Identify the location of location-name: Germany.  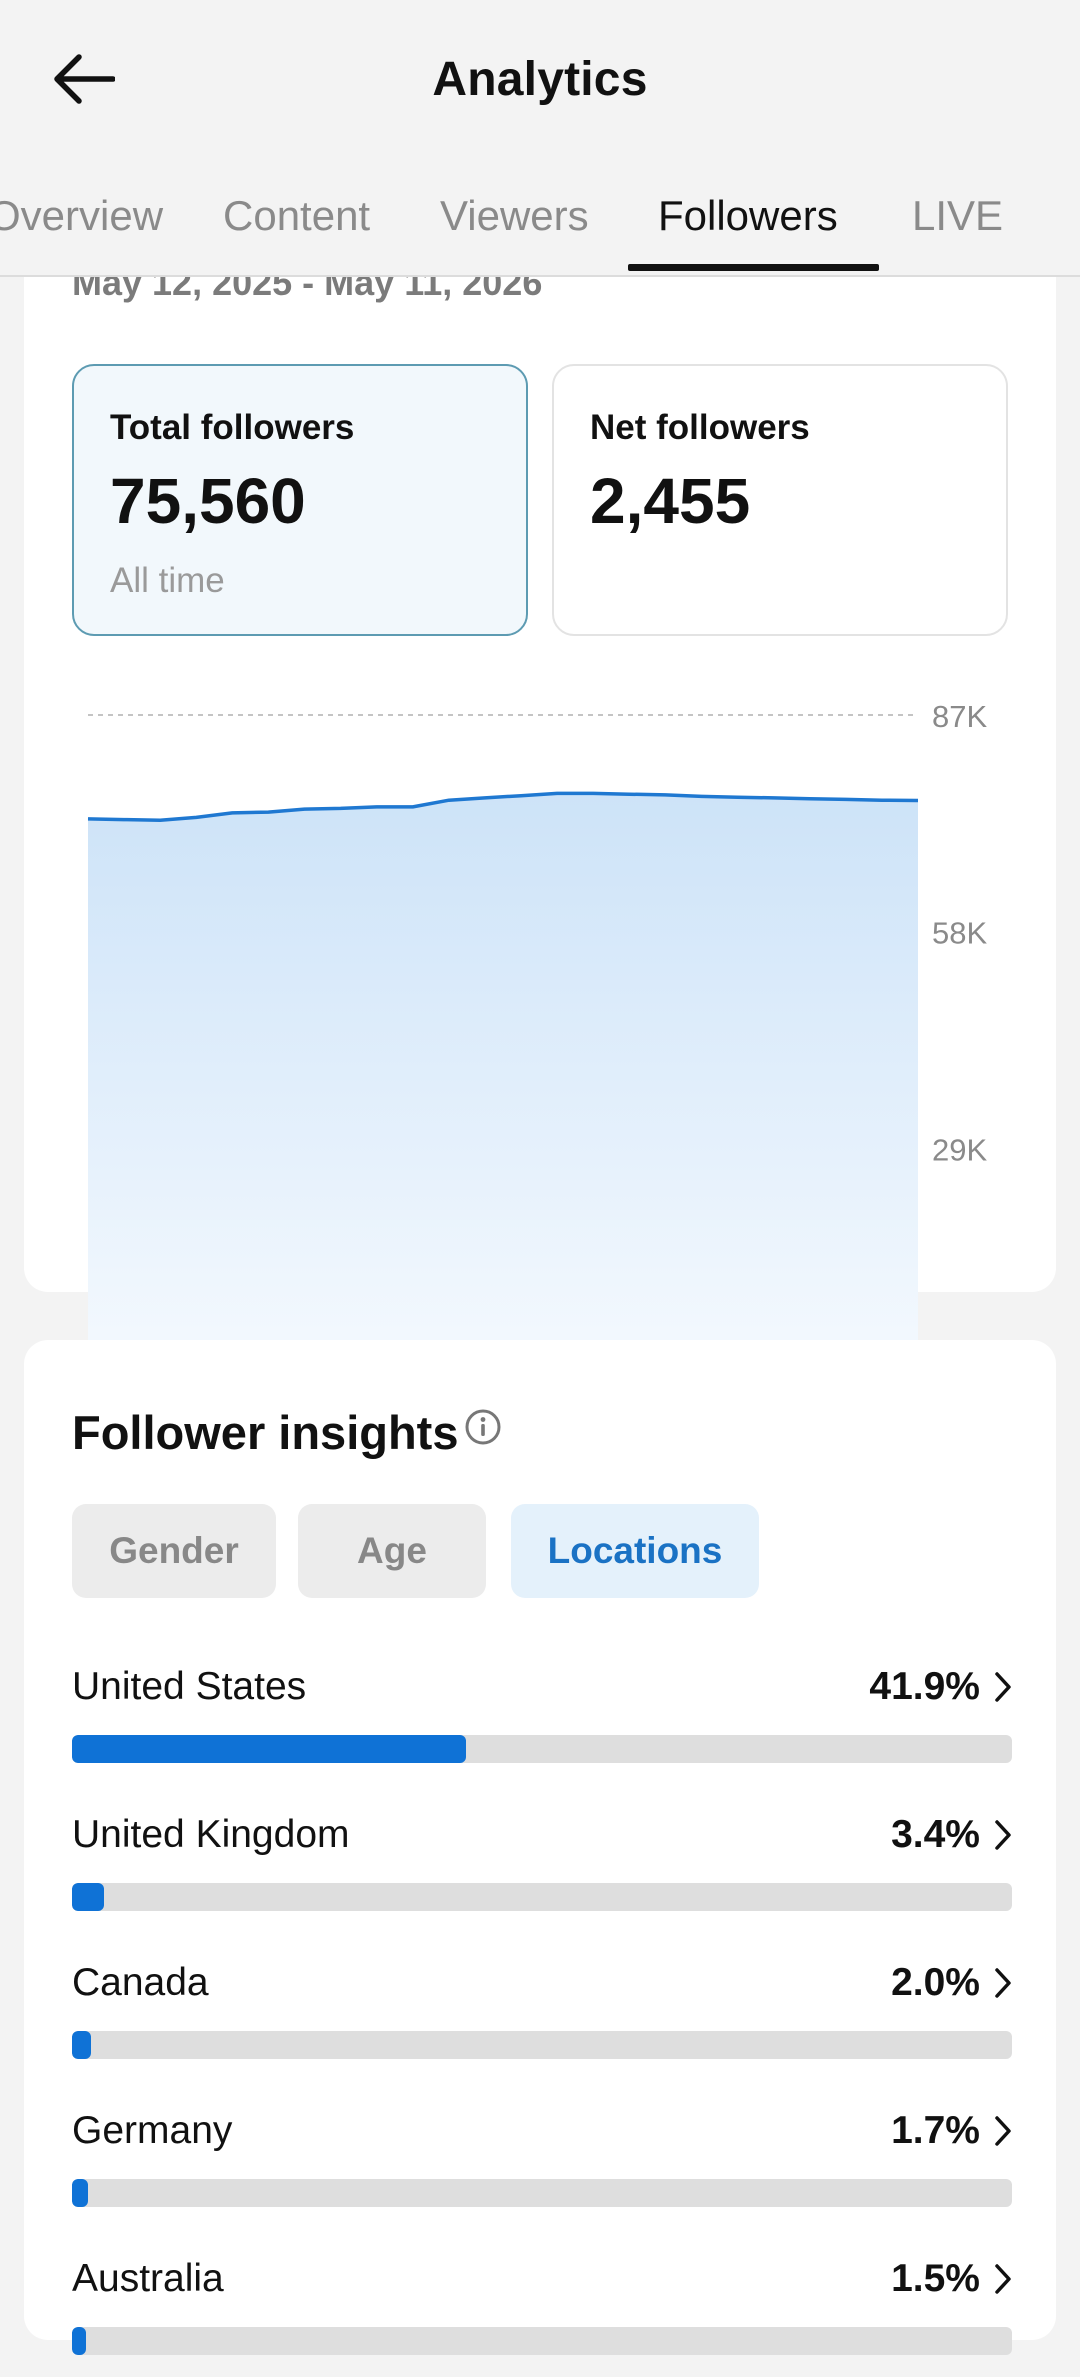
(152, 2131).